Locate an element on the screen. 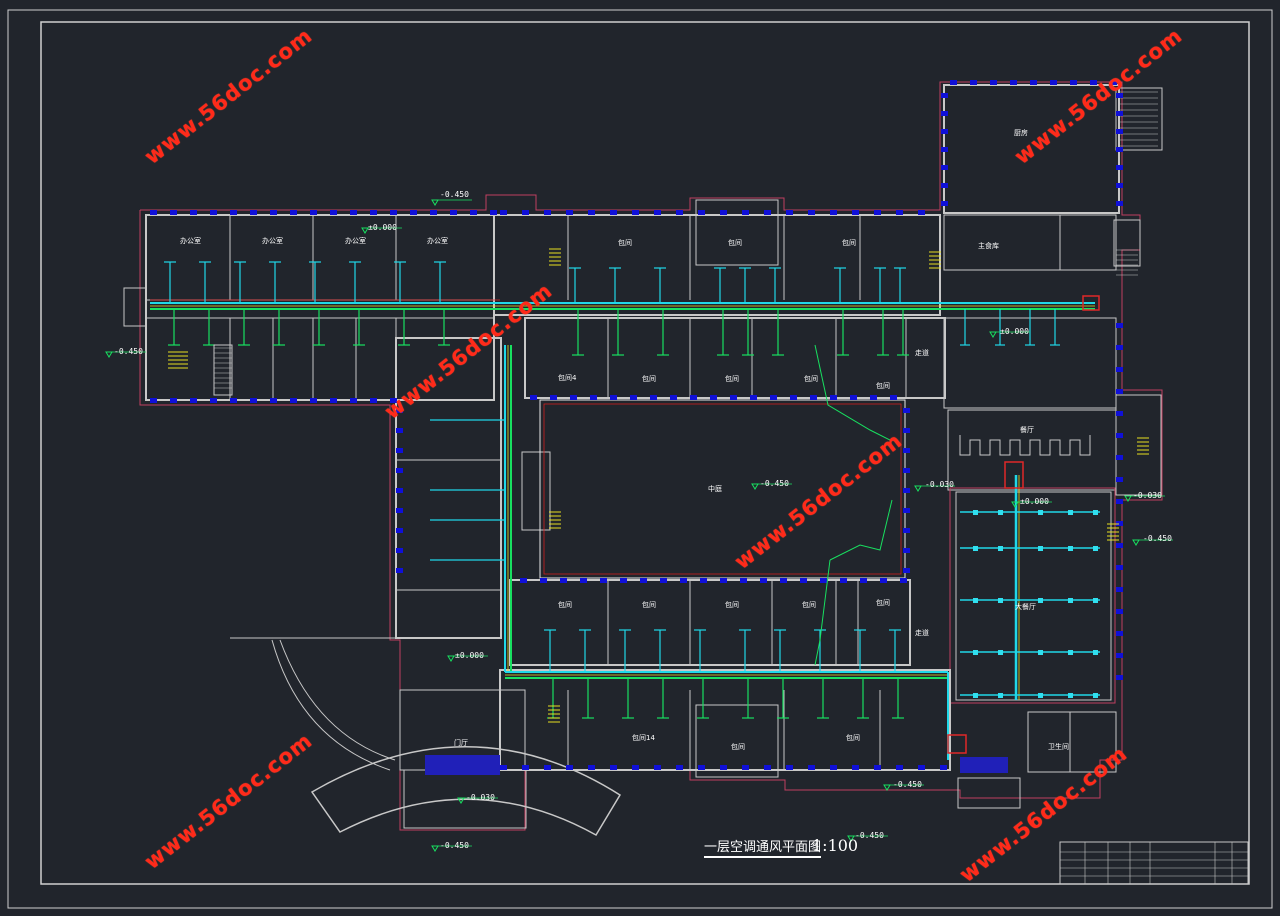 This screenshot has width=1280, height=916. counter-outline is located at coordinates (1025, 445).